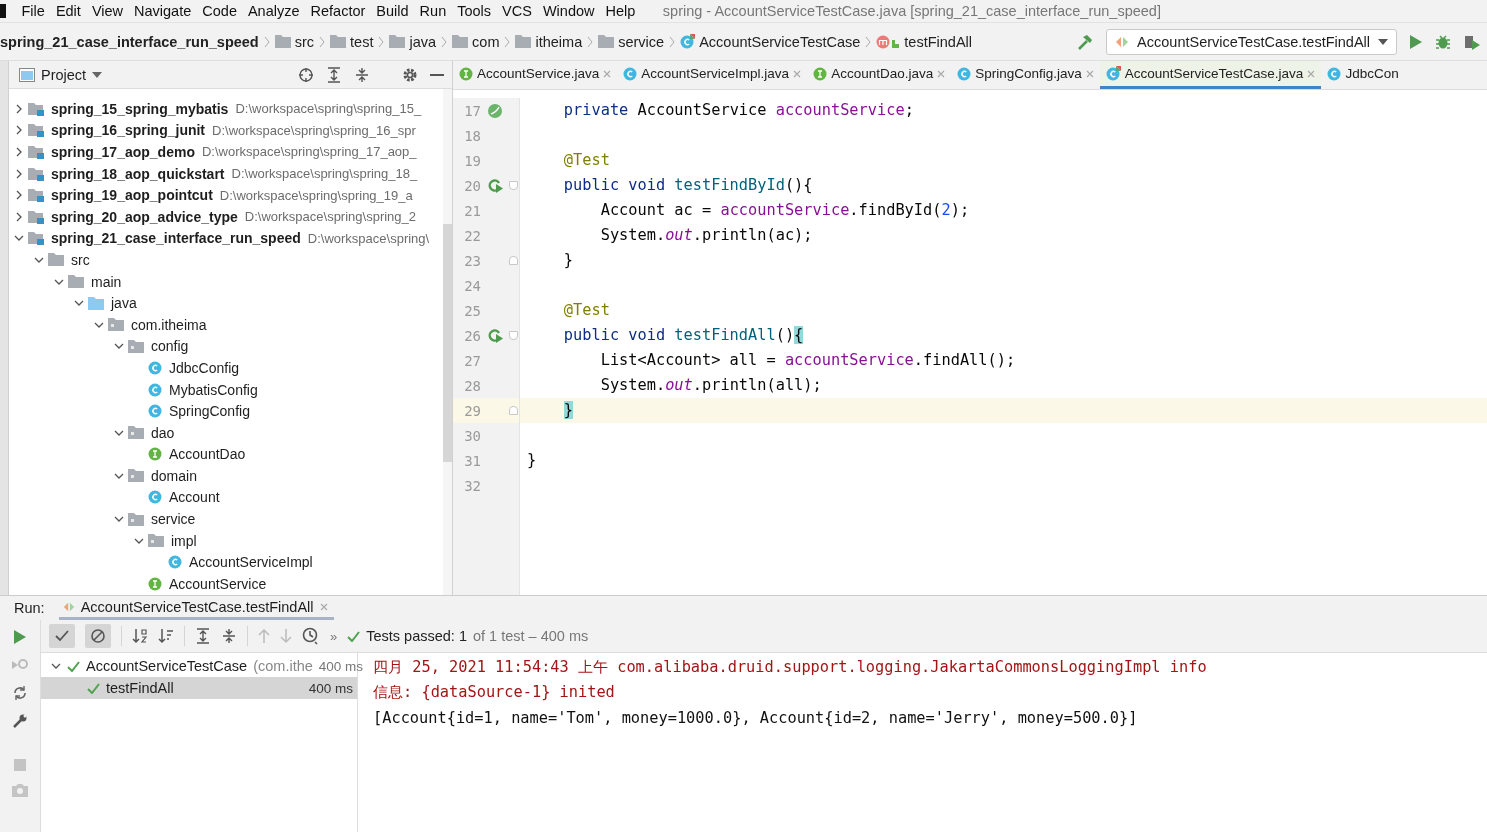  I want to click on show-ignored-toggle, so click(98, 636).